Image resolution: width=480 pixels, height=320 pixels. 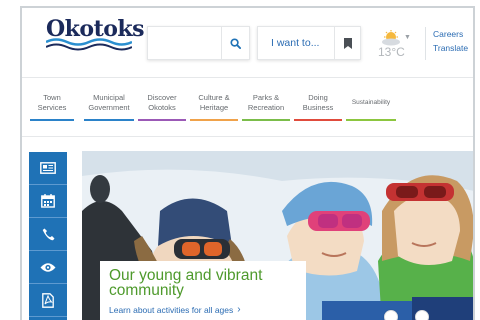 What do you see at coordinates (425, 43) in the screenshot?
I see `header-divider` at bounding box center [425, 43].